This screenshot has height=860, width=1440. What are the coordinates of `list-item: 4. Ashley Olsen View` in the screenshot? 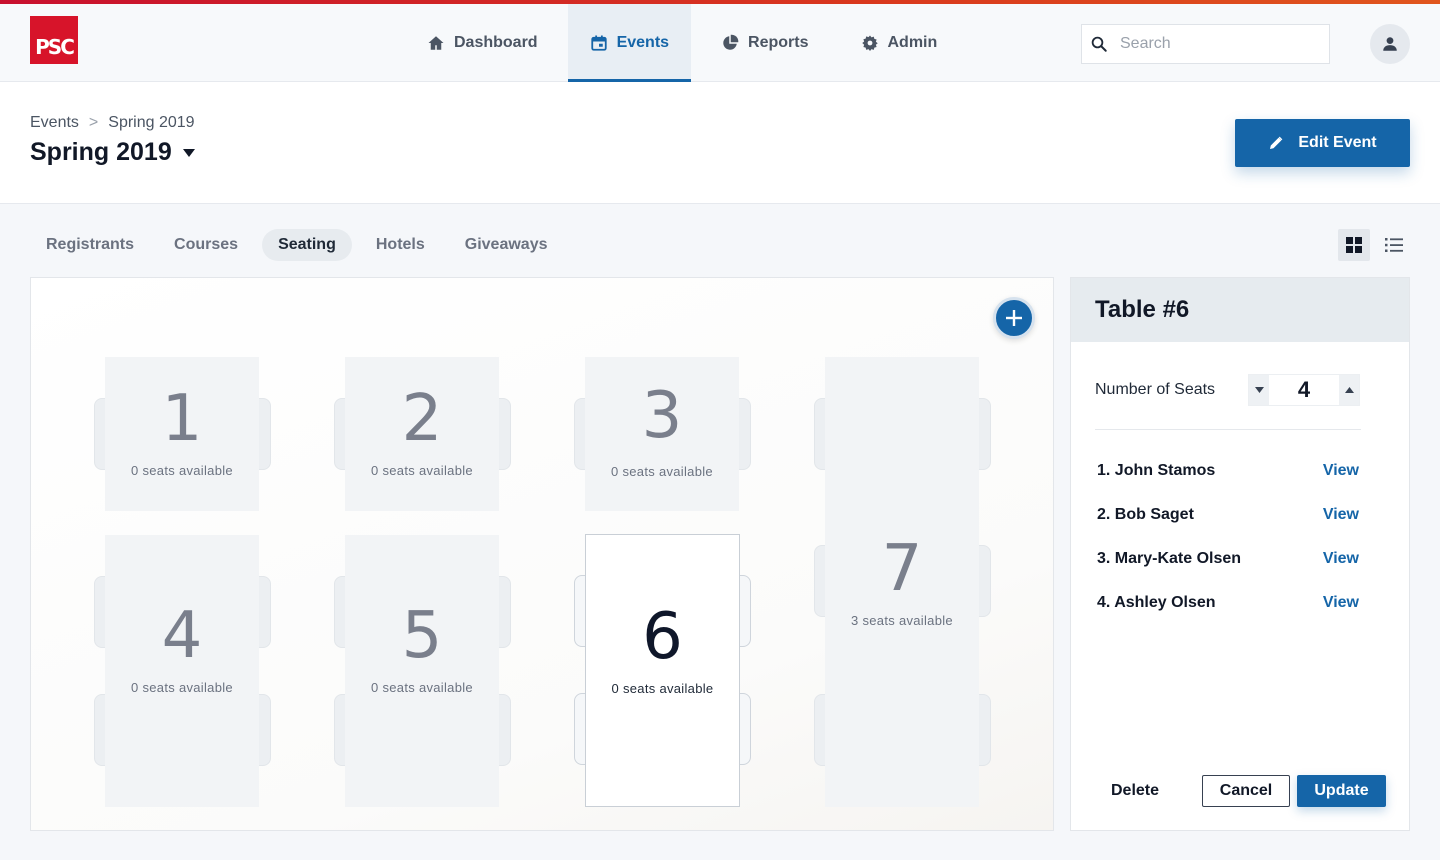 It's located at (1228, 616).